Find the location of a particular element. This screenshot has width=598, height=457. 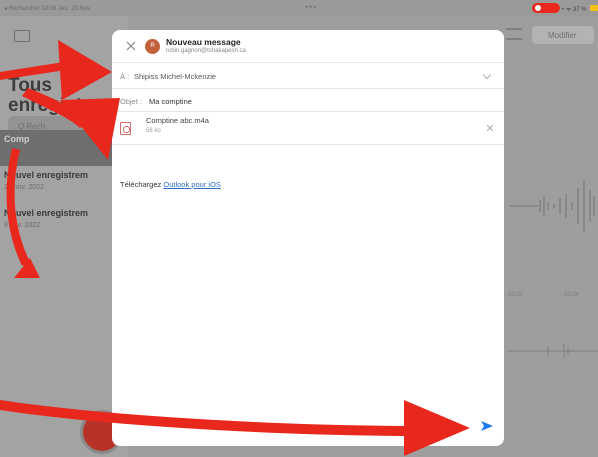

battery-icon is located at coordinates (594, 8).